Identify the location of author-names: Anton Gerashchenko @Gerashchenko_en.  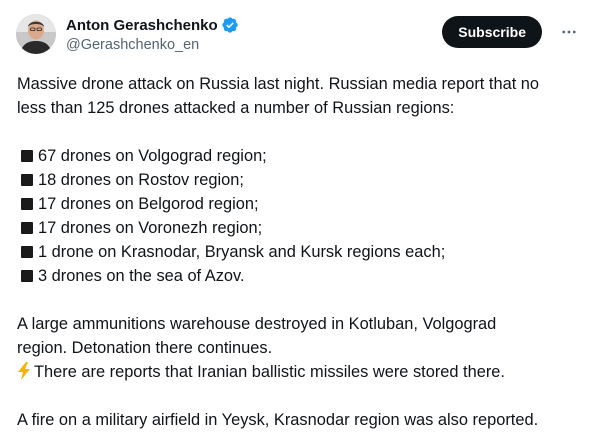
(152, 34).